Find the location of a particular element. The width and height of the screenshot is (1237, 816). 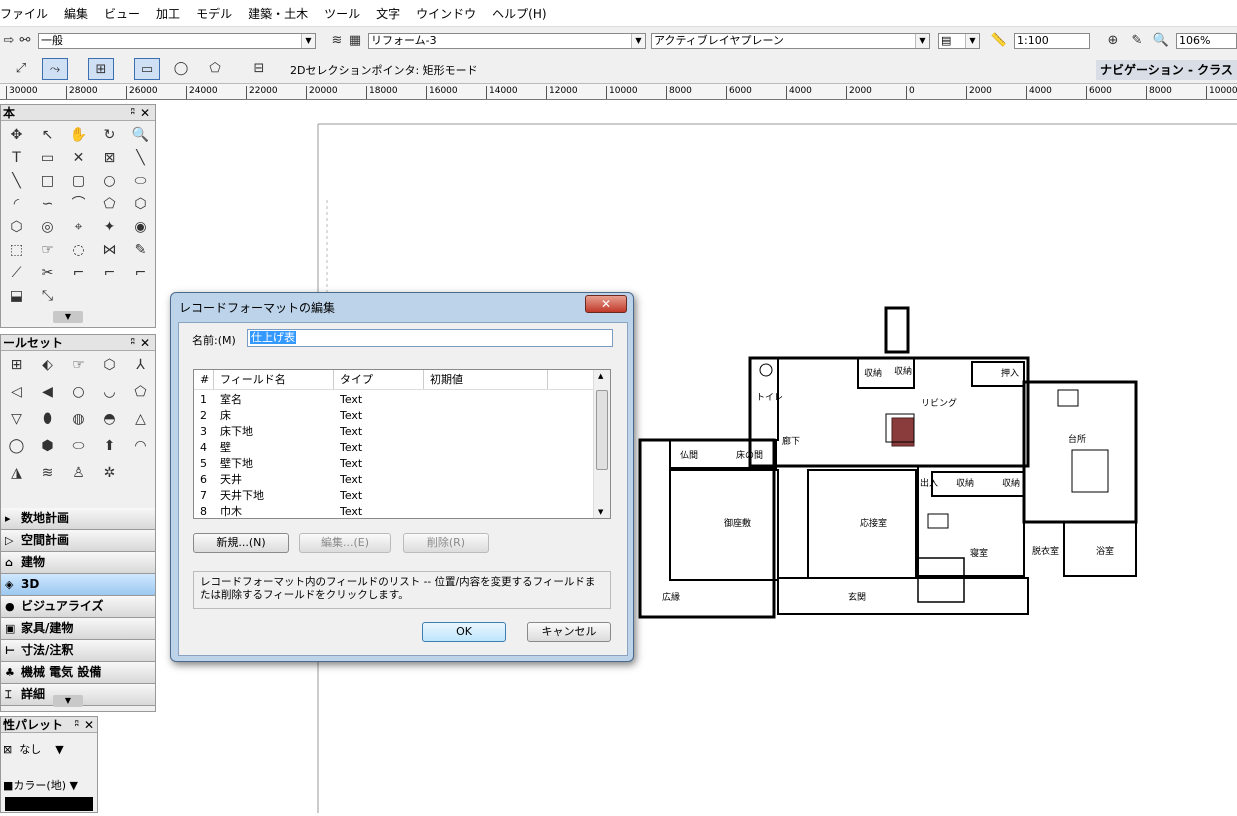

toolset-item-building: ⌂ 建物 is located at coordinates (78, 563).